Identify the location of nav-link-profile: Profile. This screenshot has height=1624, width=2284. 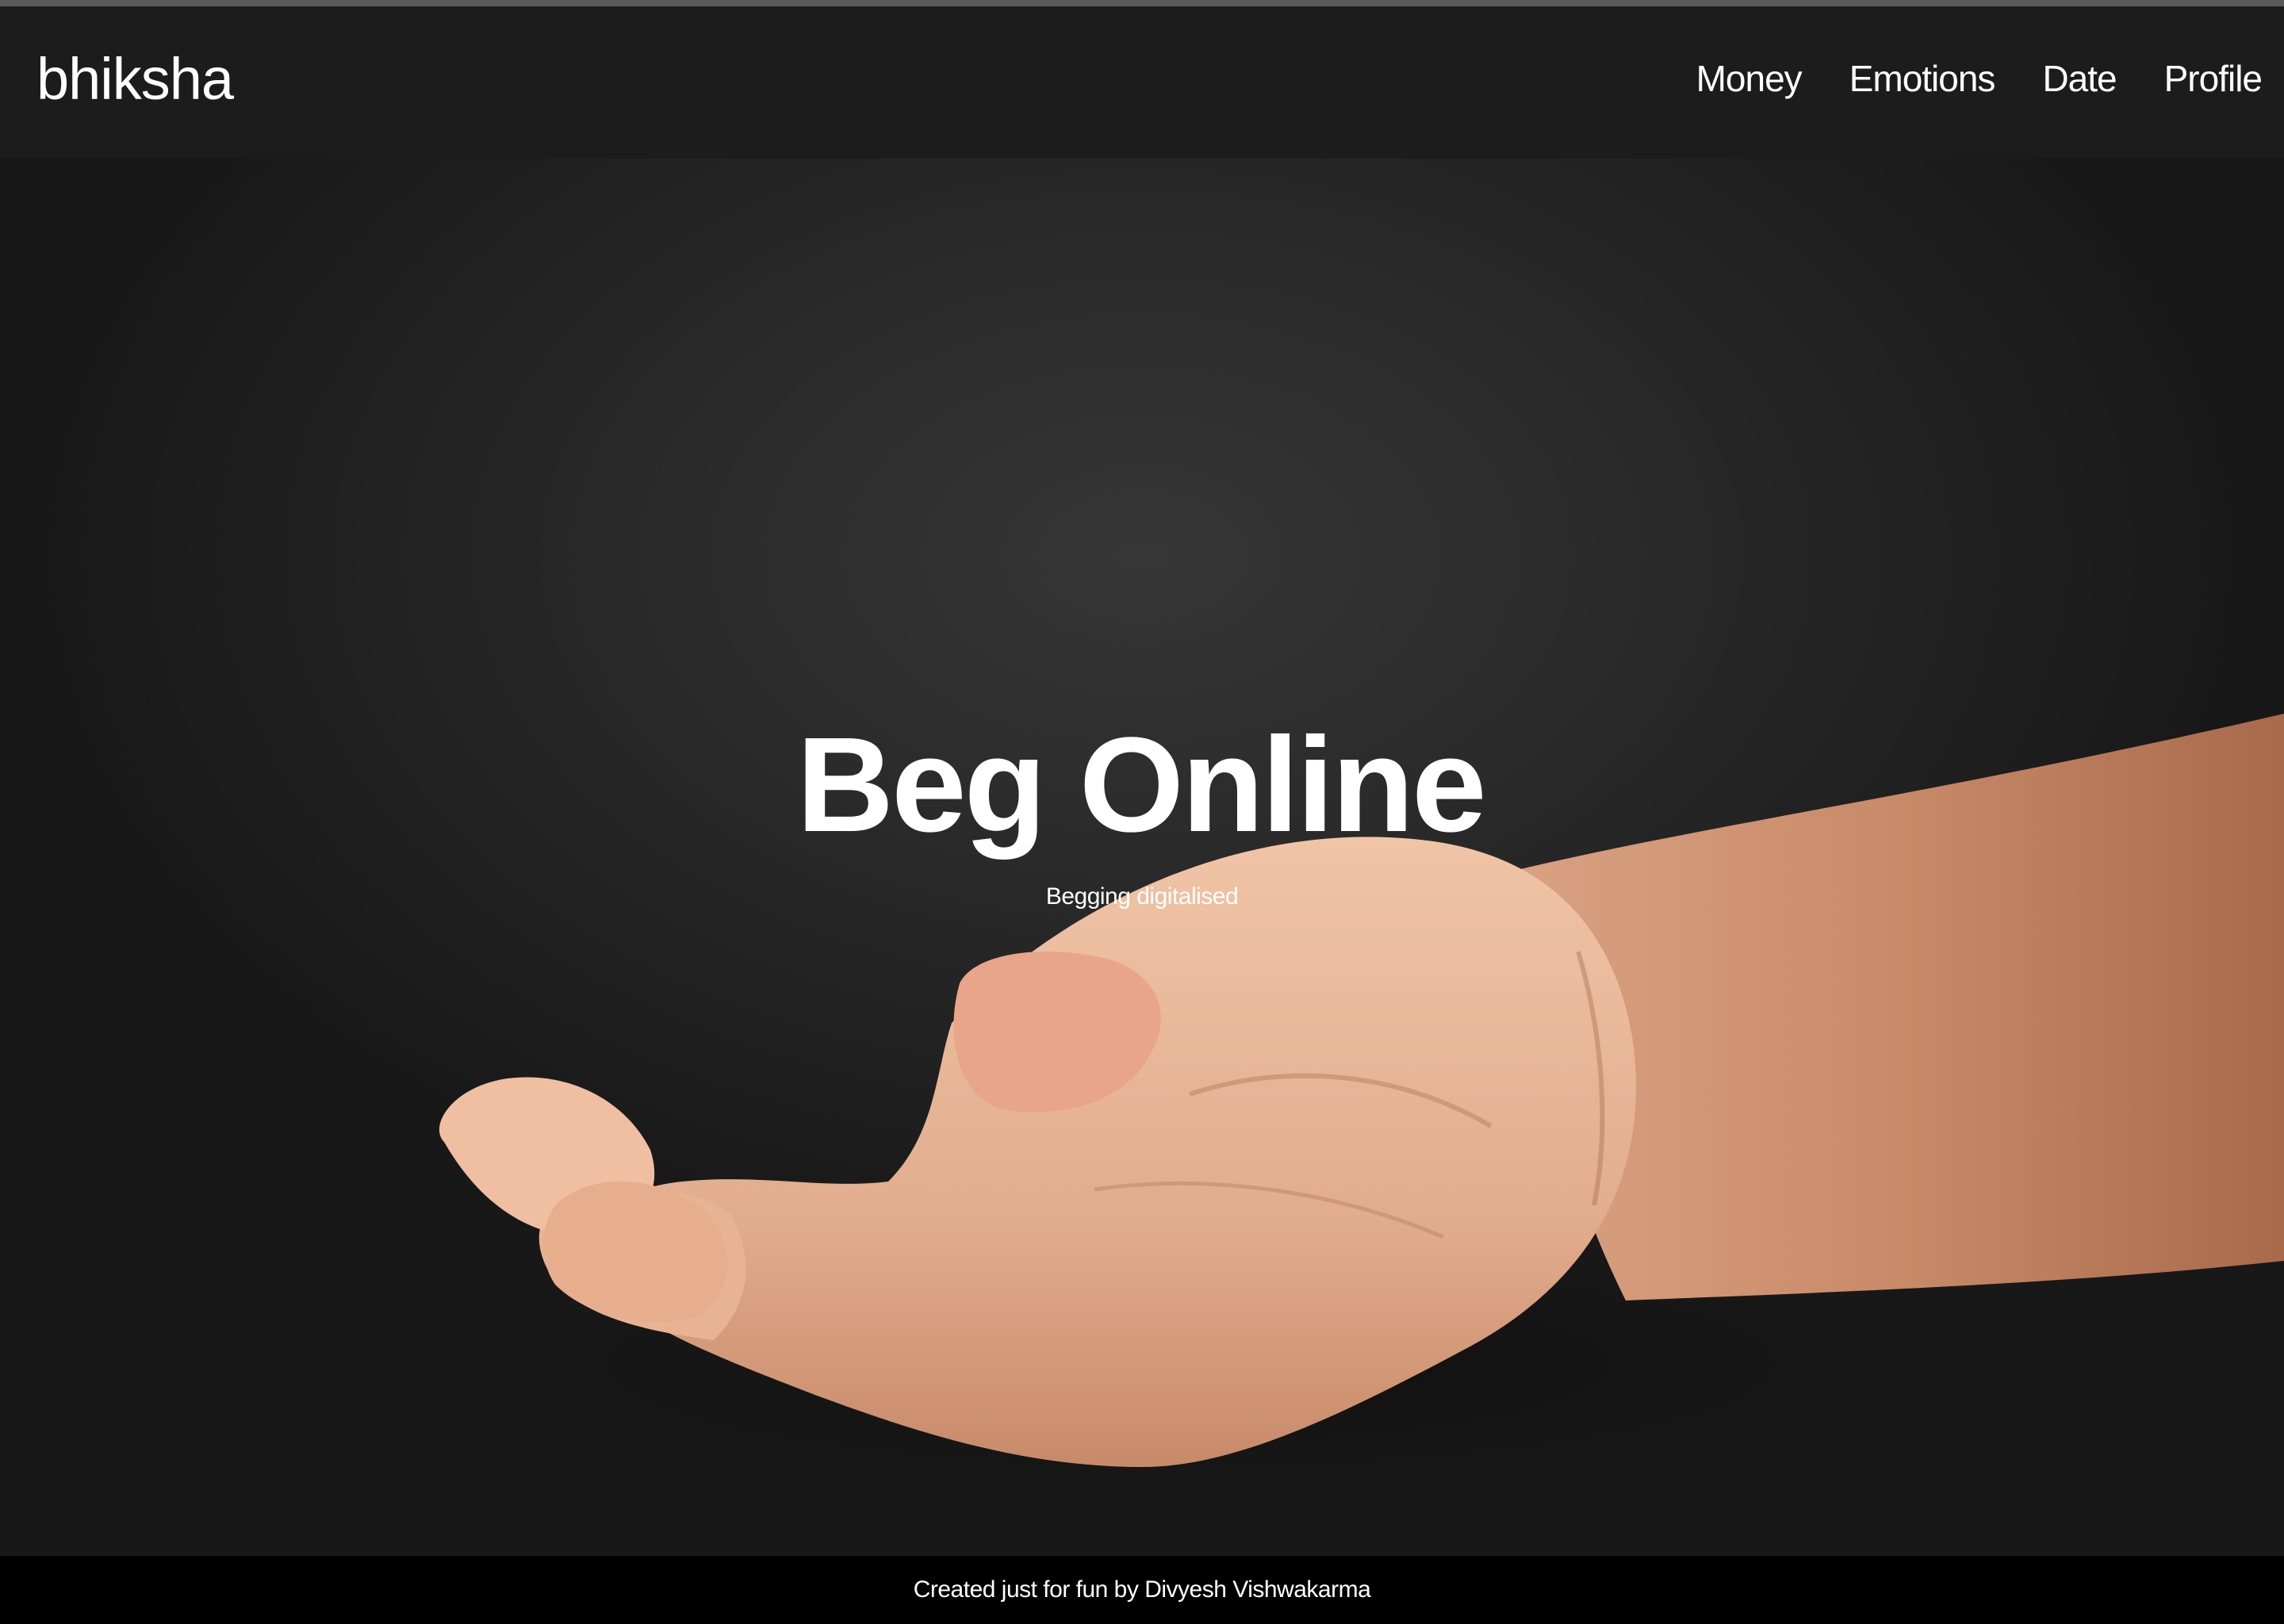
(2213, 78).